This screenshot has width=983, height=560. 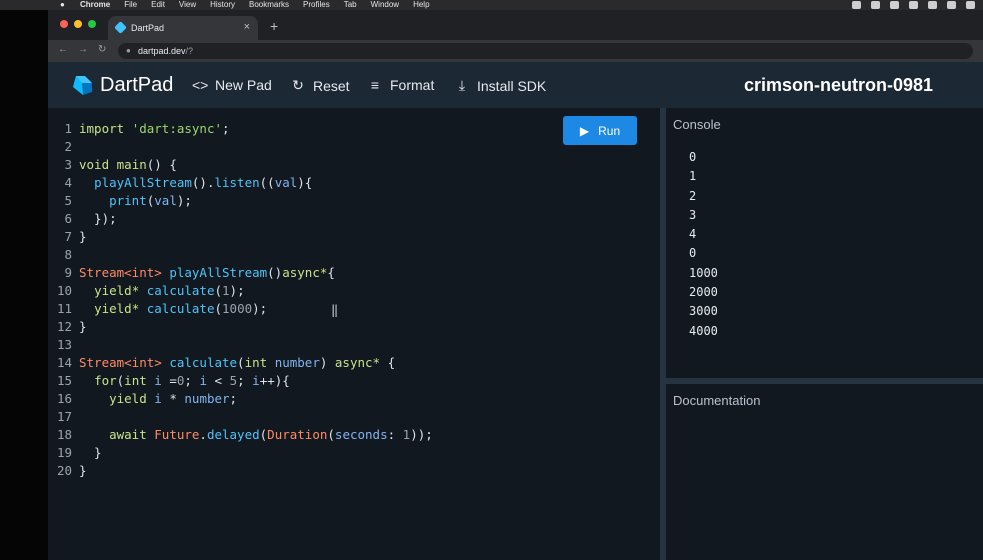 I want to click on forward-arrow-icon: →, so click(x=83, y=49).